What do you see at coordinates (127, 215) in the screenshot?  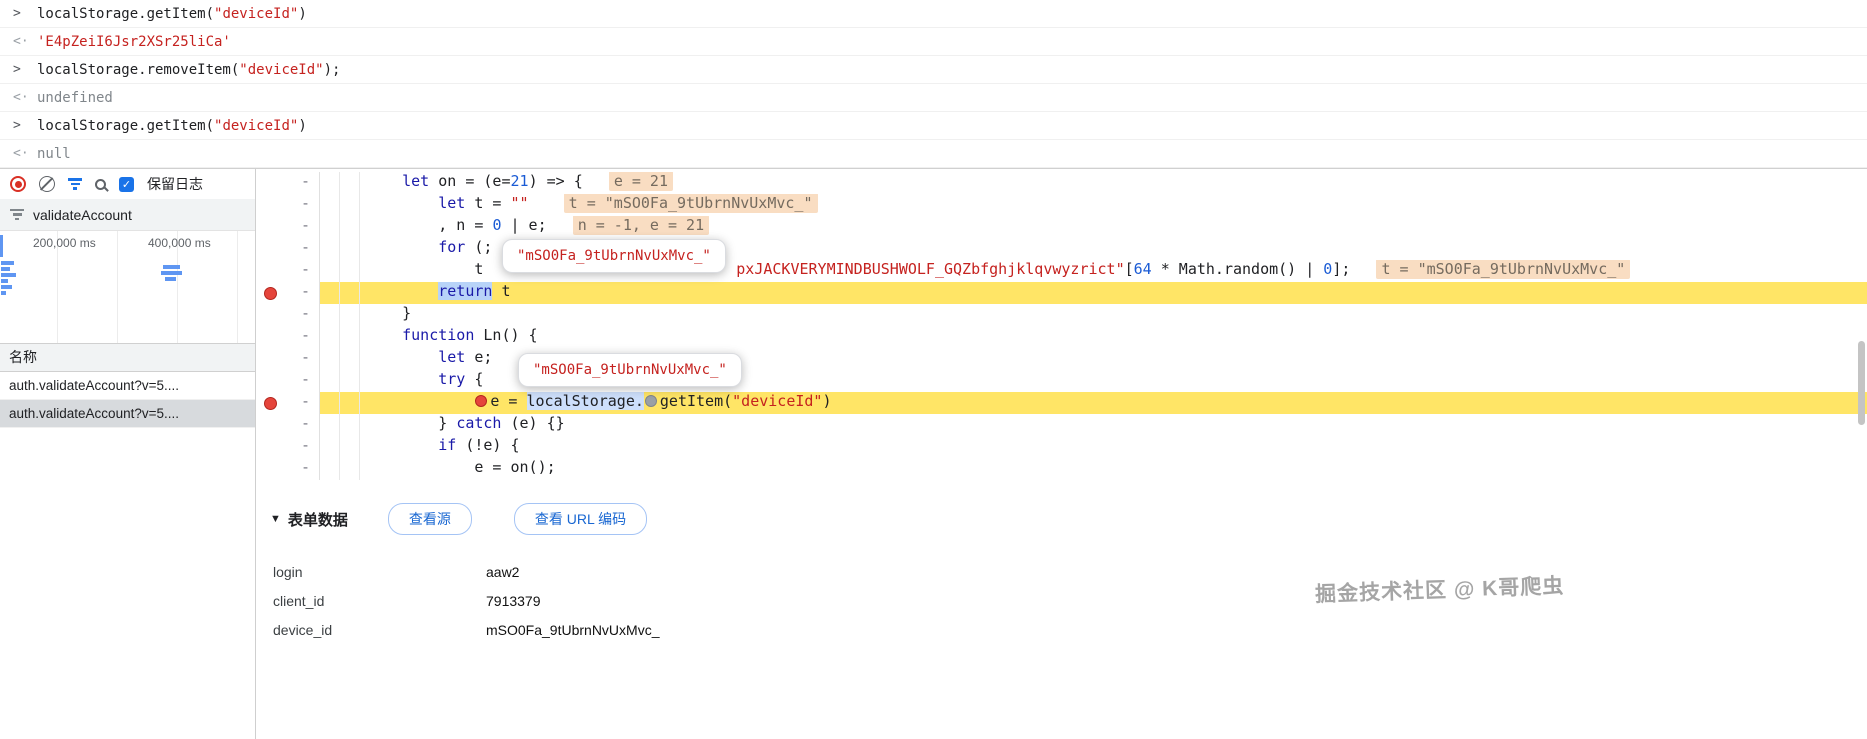 I see `network-filter-input: validateAccount` at bounding box center [127, 215].